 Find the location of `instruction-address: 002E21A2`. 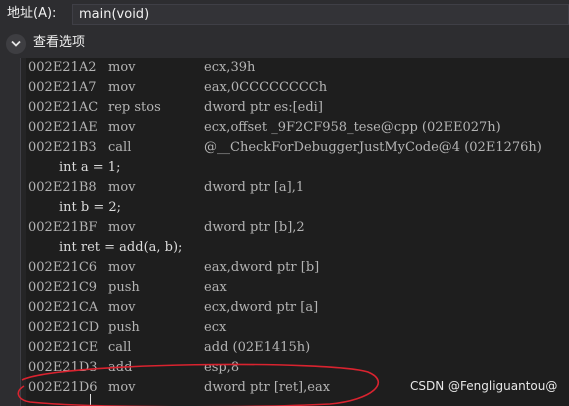

instruction-address: 002E21A2 is located at coordinates (62, 67).